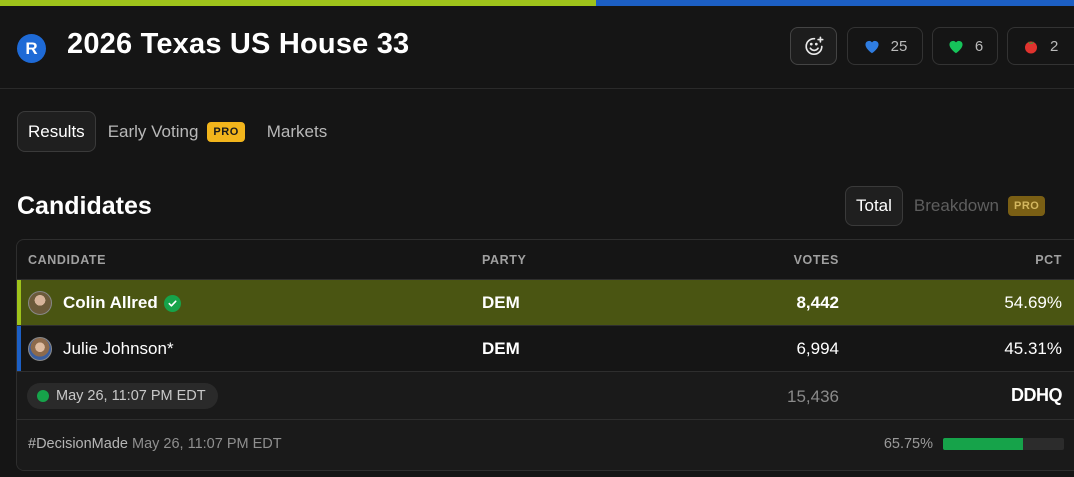 The height and width of the screenshot is (477, 1074). What do you see at coordinates (545, 260) in the screenshot?
I see `table-header: CANDIDATE PARTY VOTES PCT` at bounding box center [545, 260].